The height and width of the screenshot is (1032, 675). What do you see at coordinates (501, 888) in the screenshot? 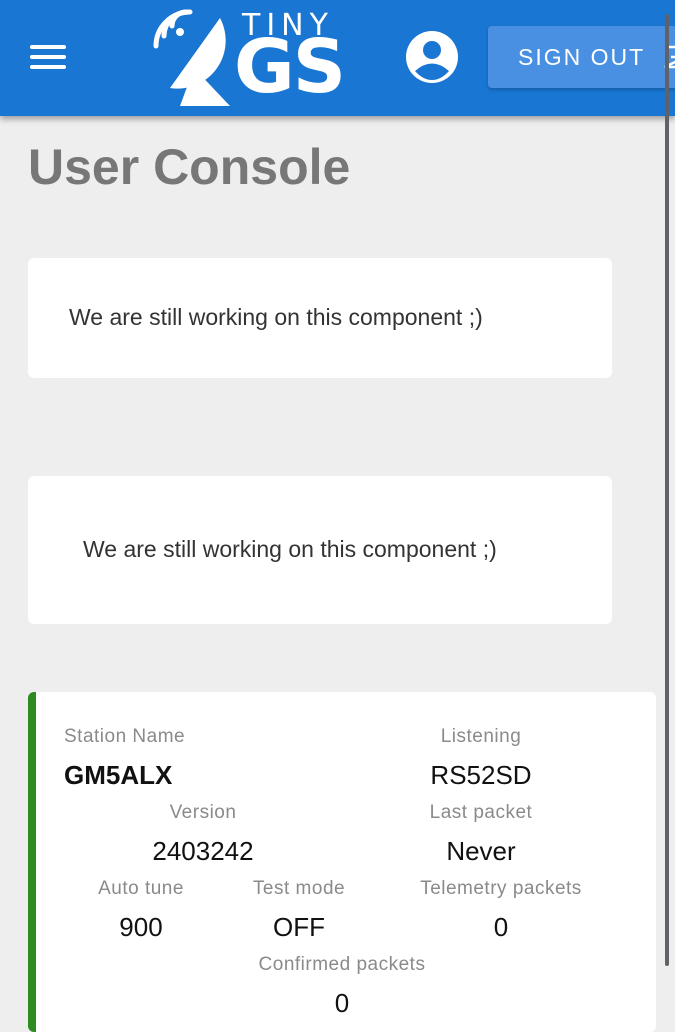
I see `telemetry-packets-label: Telemetry packets` at bounding box center [501, 888].